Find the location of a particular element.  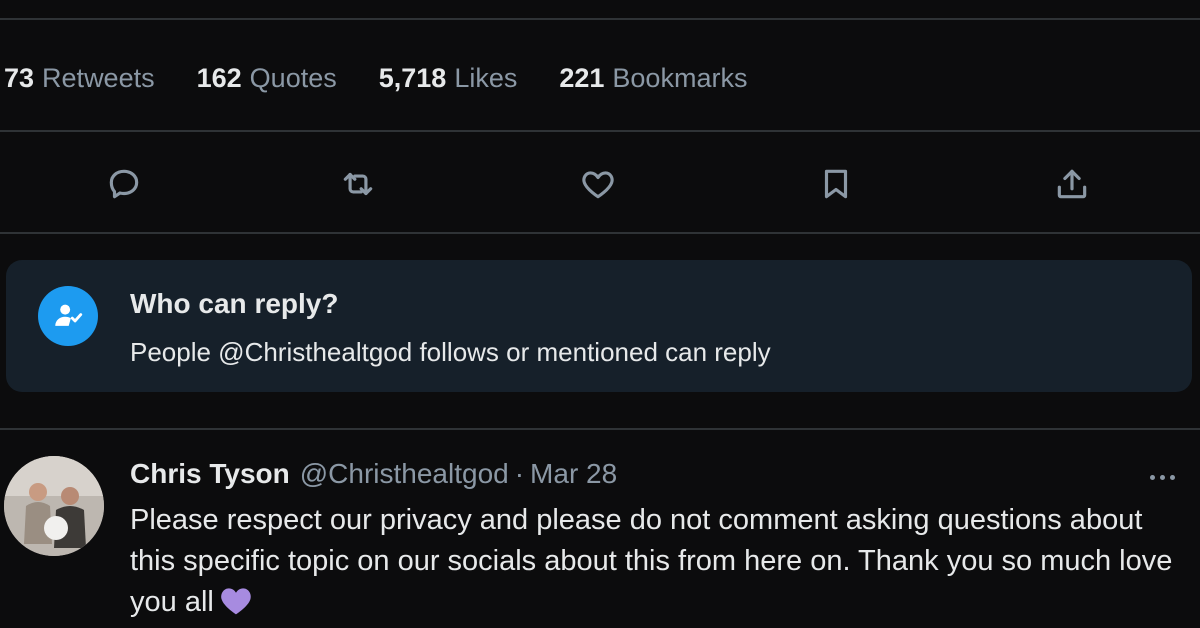

retweets-count: 73 is located at coordinates (19, 77).